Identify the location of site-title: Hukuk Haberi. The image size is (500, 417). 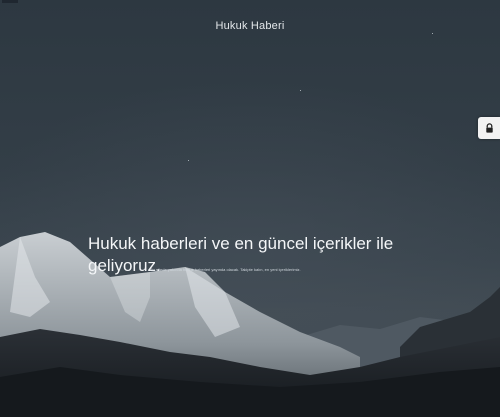
(250, 26).